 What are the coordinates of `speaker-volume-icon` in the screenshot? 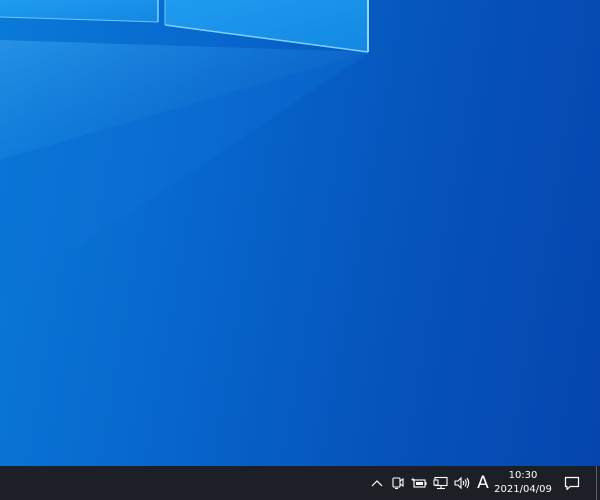 It's located at (462, 483).